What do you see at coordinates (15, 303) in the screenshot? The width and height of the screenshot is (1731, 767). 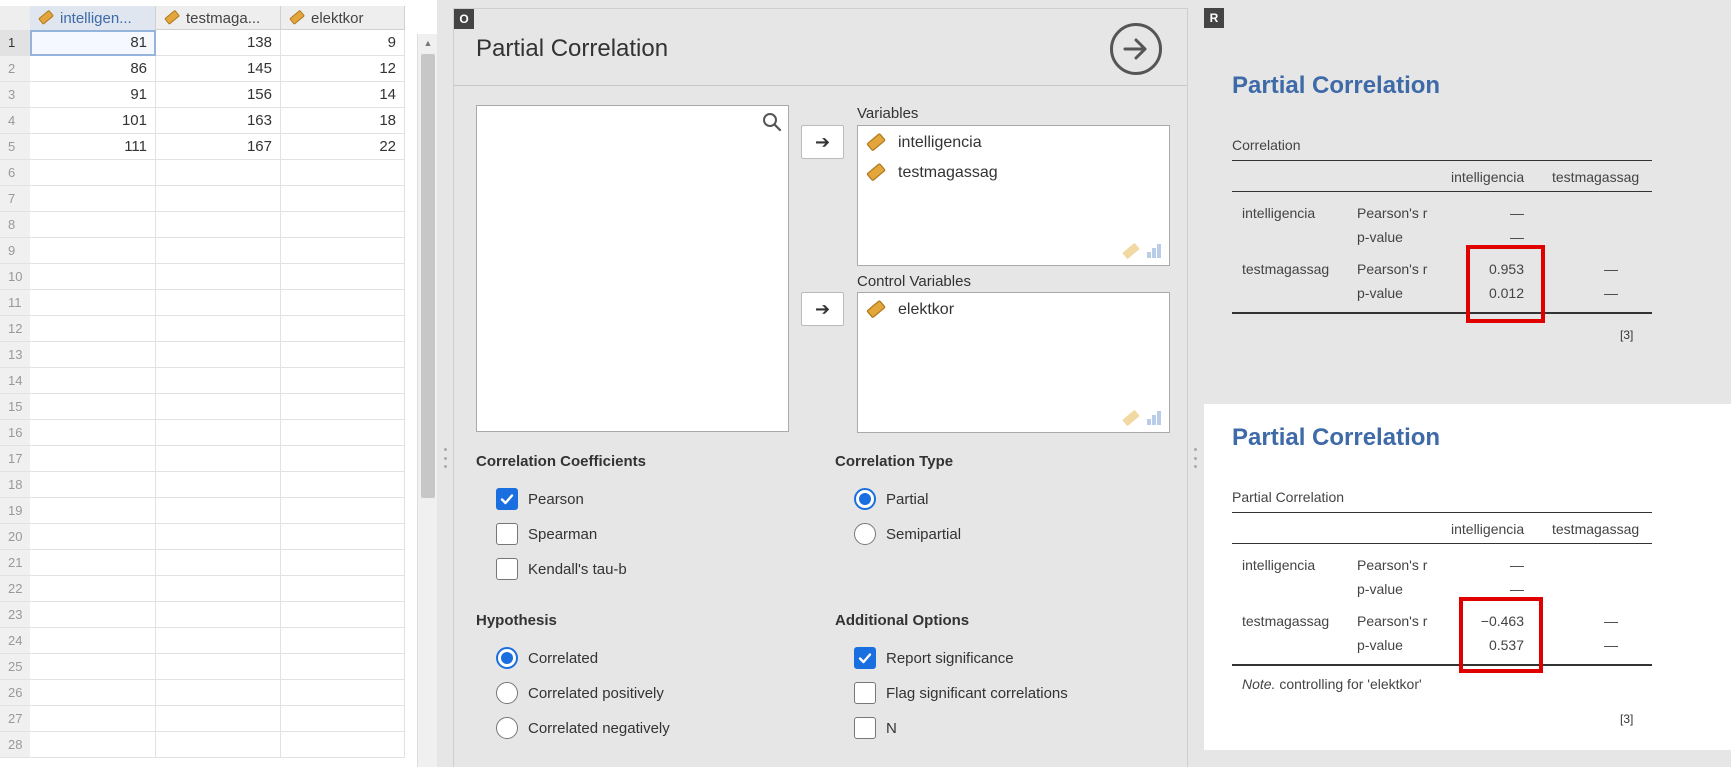 I see `row-number: 11` at bounding box center [15, 303].